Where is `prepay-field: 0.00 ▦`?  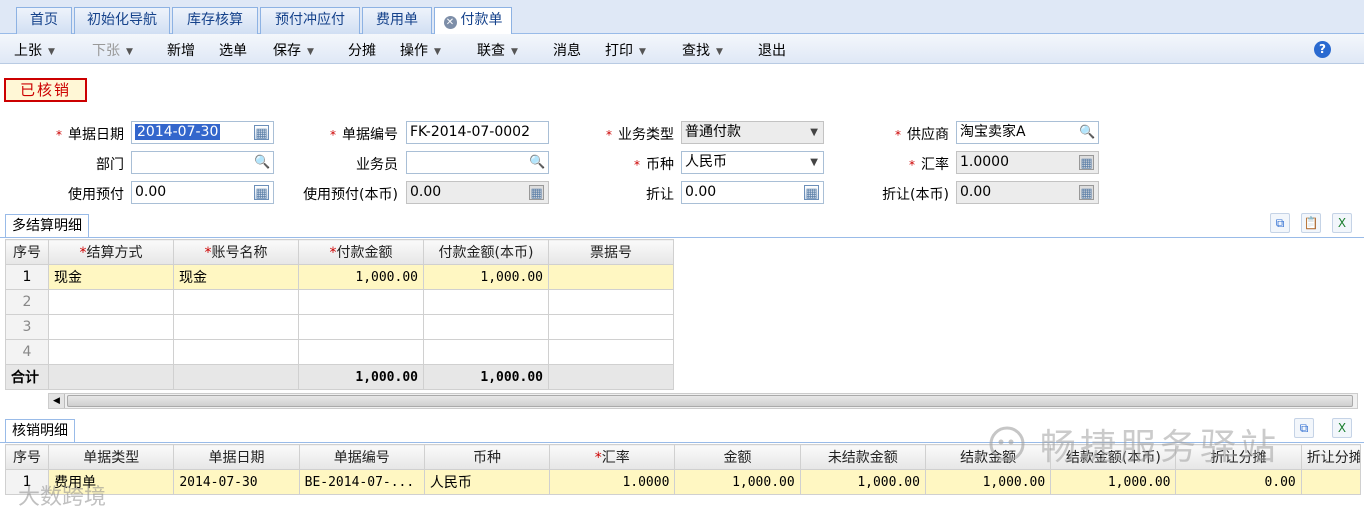 prepay-field: 0.00 ▦ is located at coordinates (202, 192).